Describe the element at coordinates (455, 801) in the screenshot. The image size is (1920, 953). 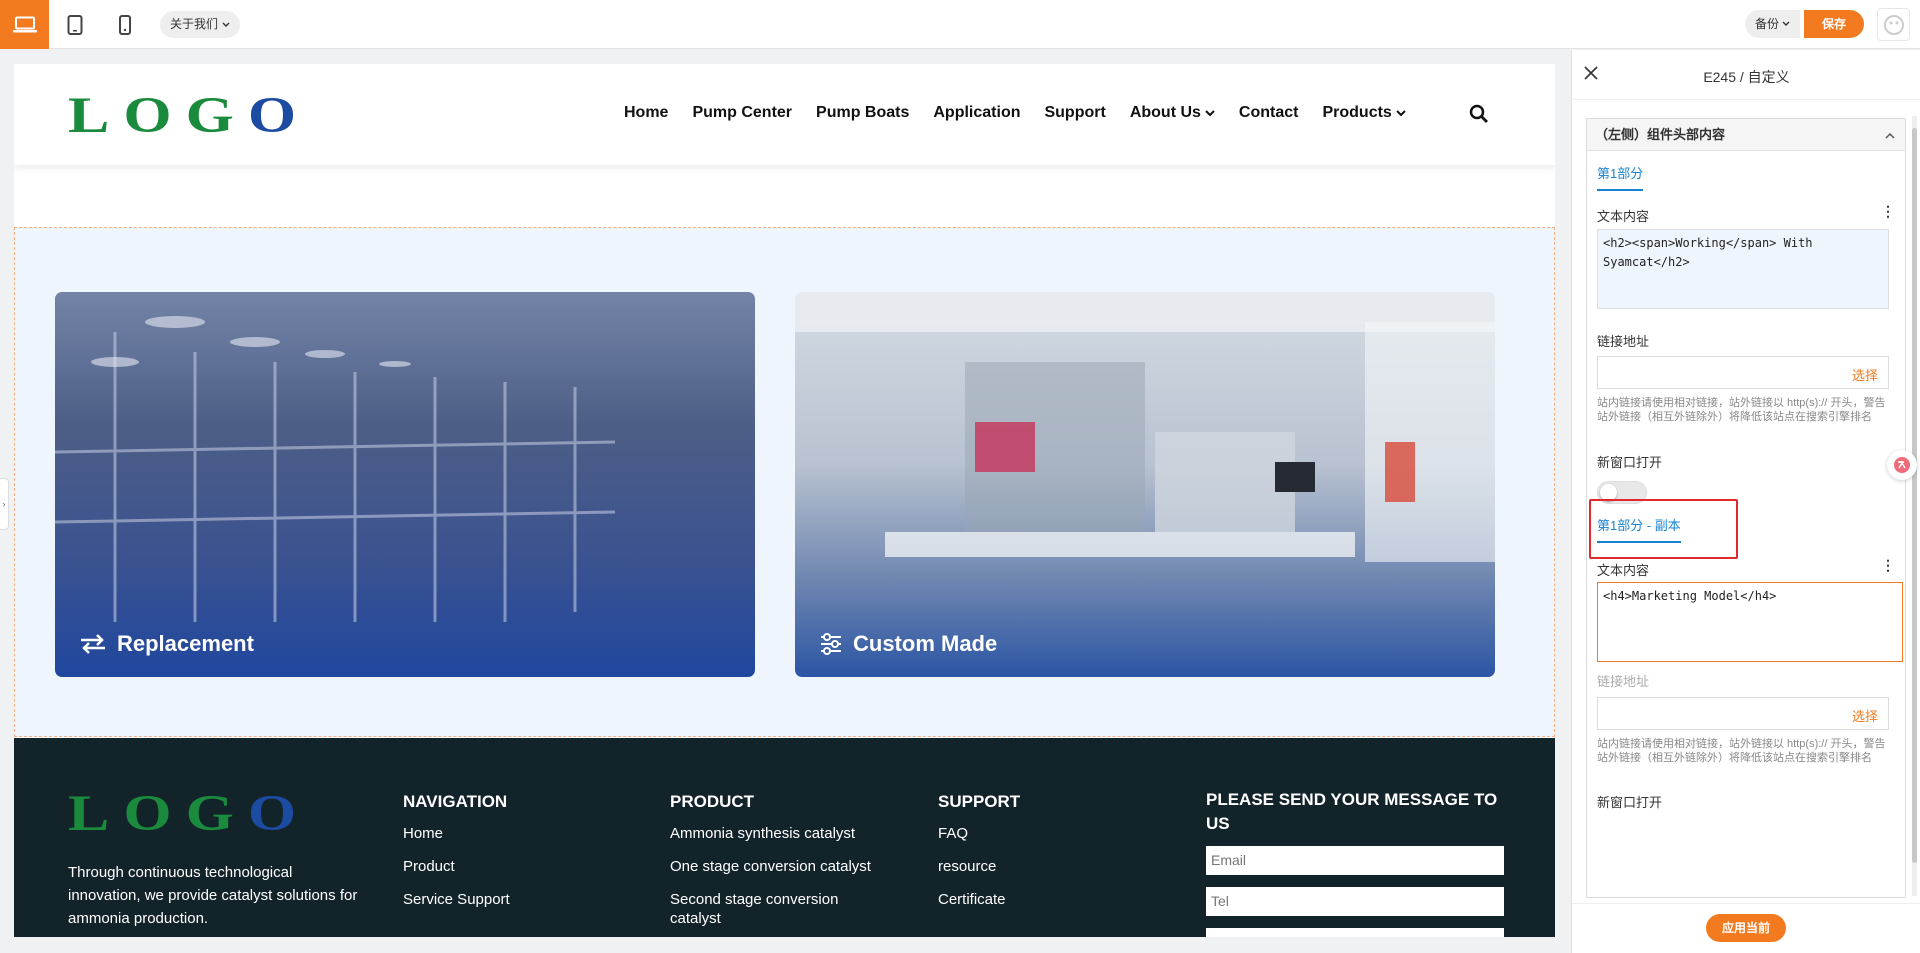
I see `footer-col-title: NAVIGATION` at that location.